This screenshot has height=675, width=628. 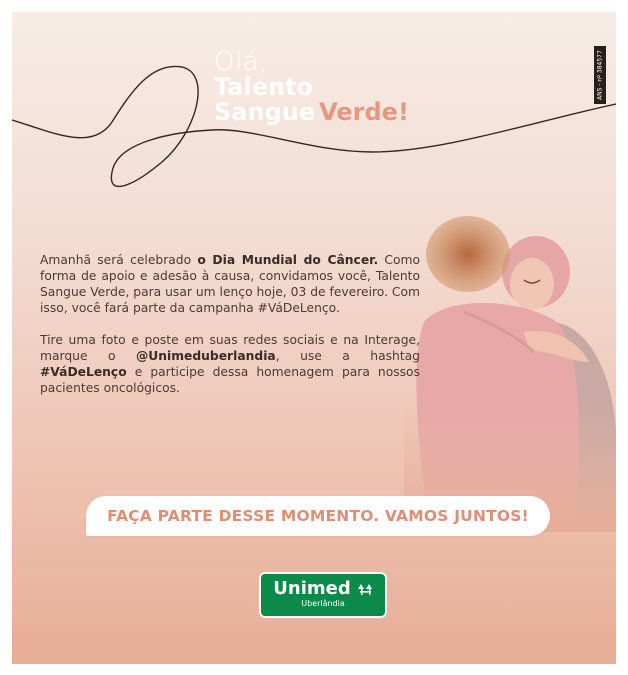 What do you see at coordinates (312, 588) in the screenshot?
I see `logo-brand-name: Unimed` at bounding box center [312, 588].